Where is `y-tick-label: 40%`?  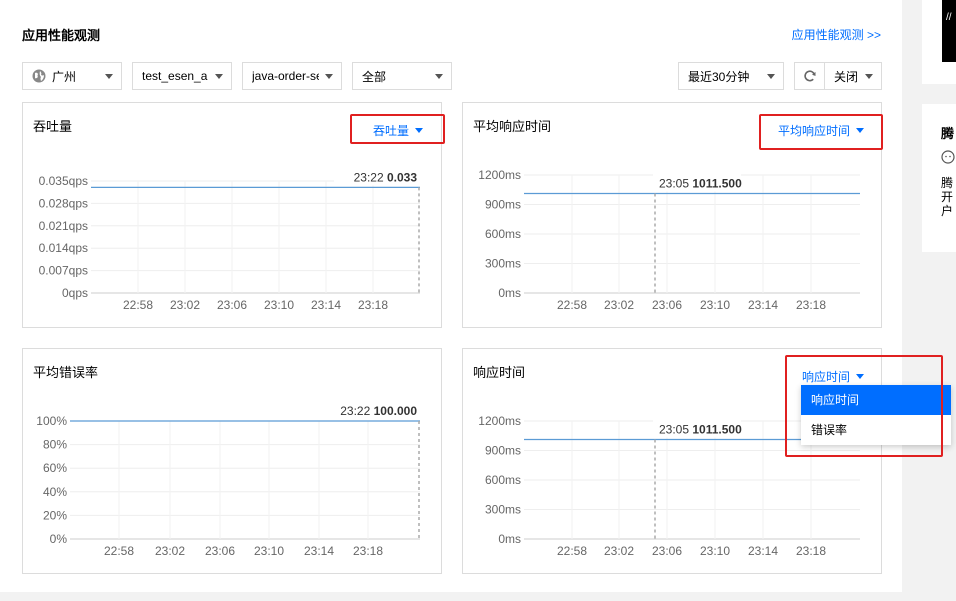 y-tick-label: 40% is located at coordinates (55, 492).